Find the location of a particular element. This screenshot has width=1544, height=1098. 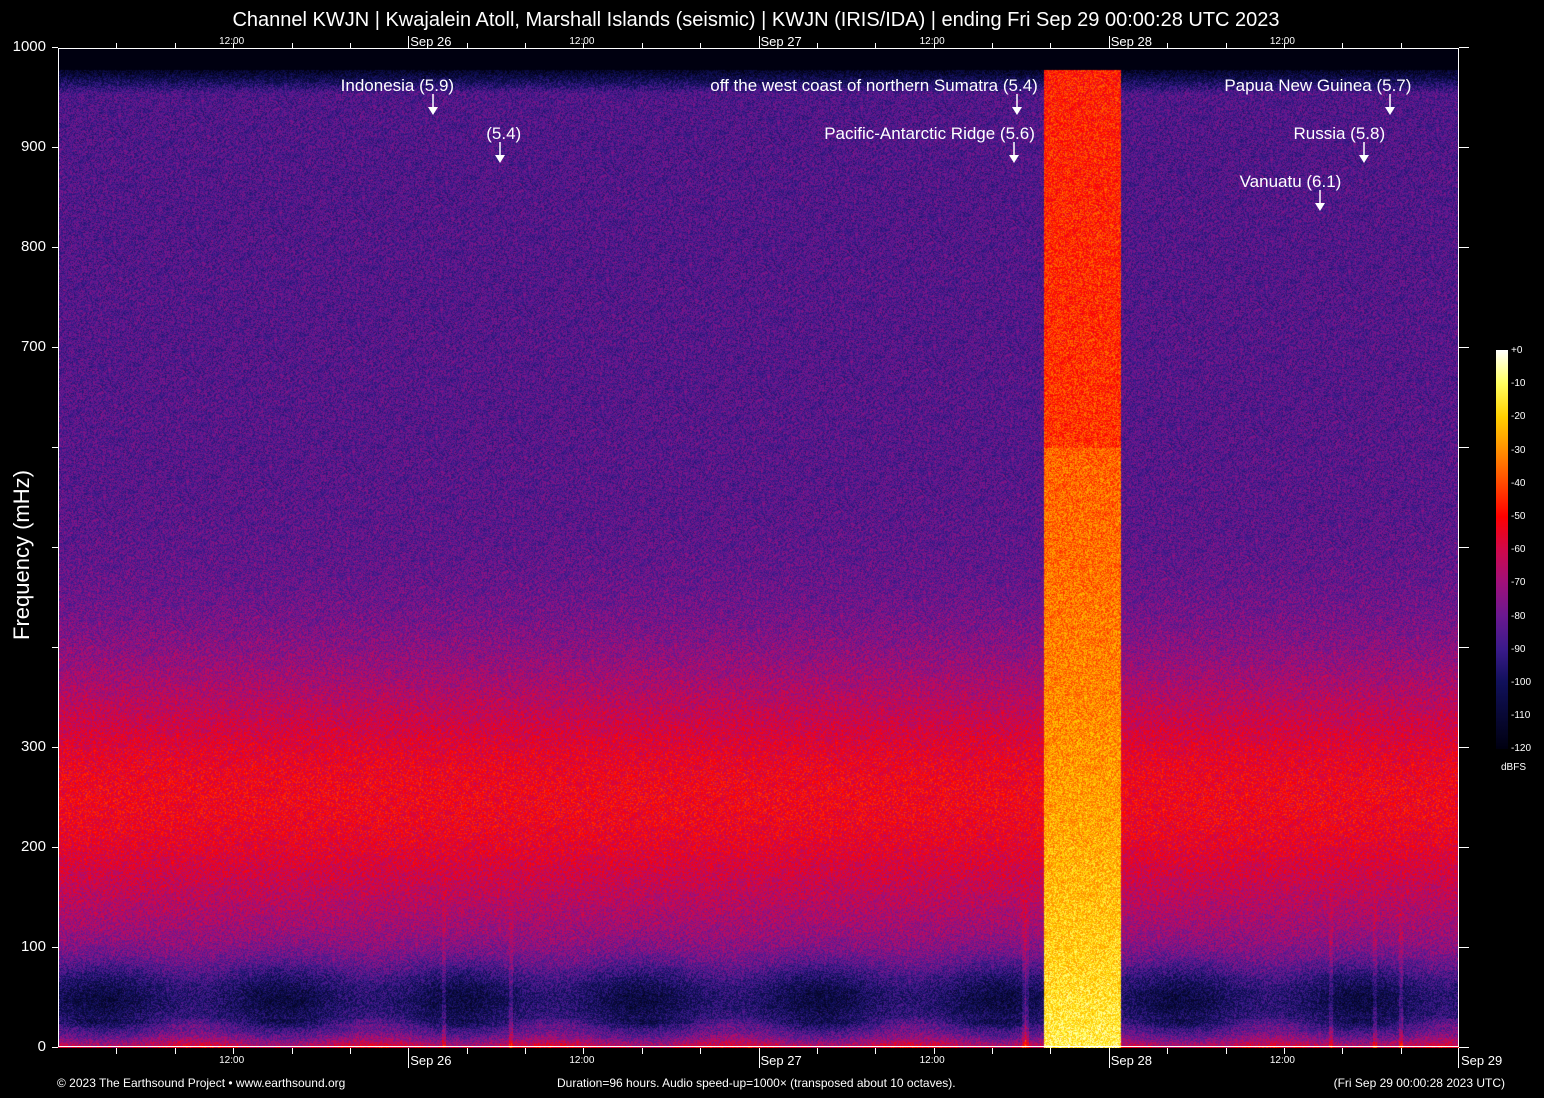

y-tick-label: 300 is located at coordinates (33, 746).